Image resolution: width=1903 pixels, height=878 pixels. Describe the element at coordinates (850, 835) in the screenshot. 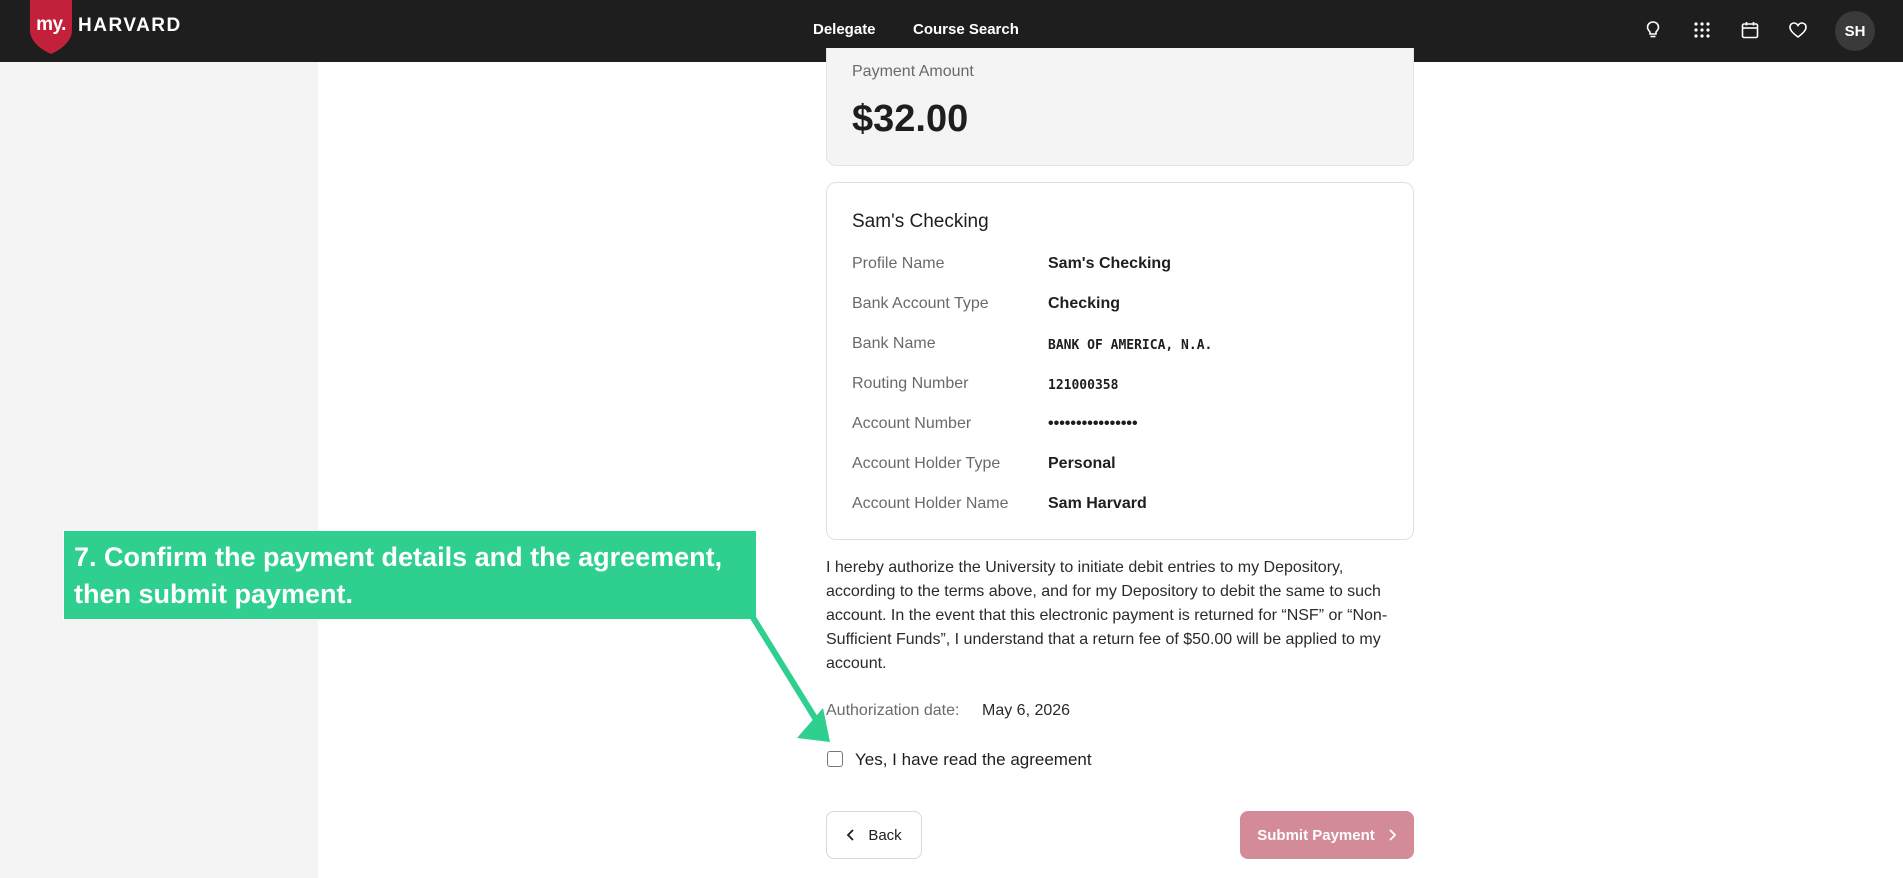

I see `chevron-left-icon` at that location.